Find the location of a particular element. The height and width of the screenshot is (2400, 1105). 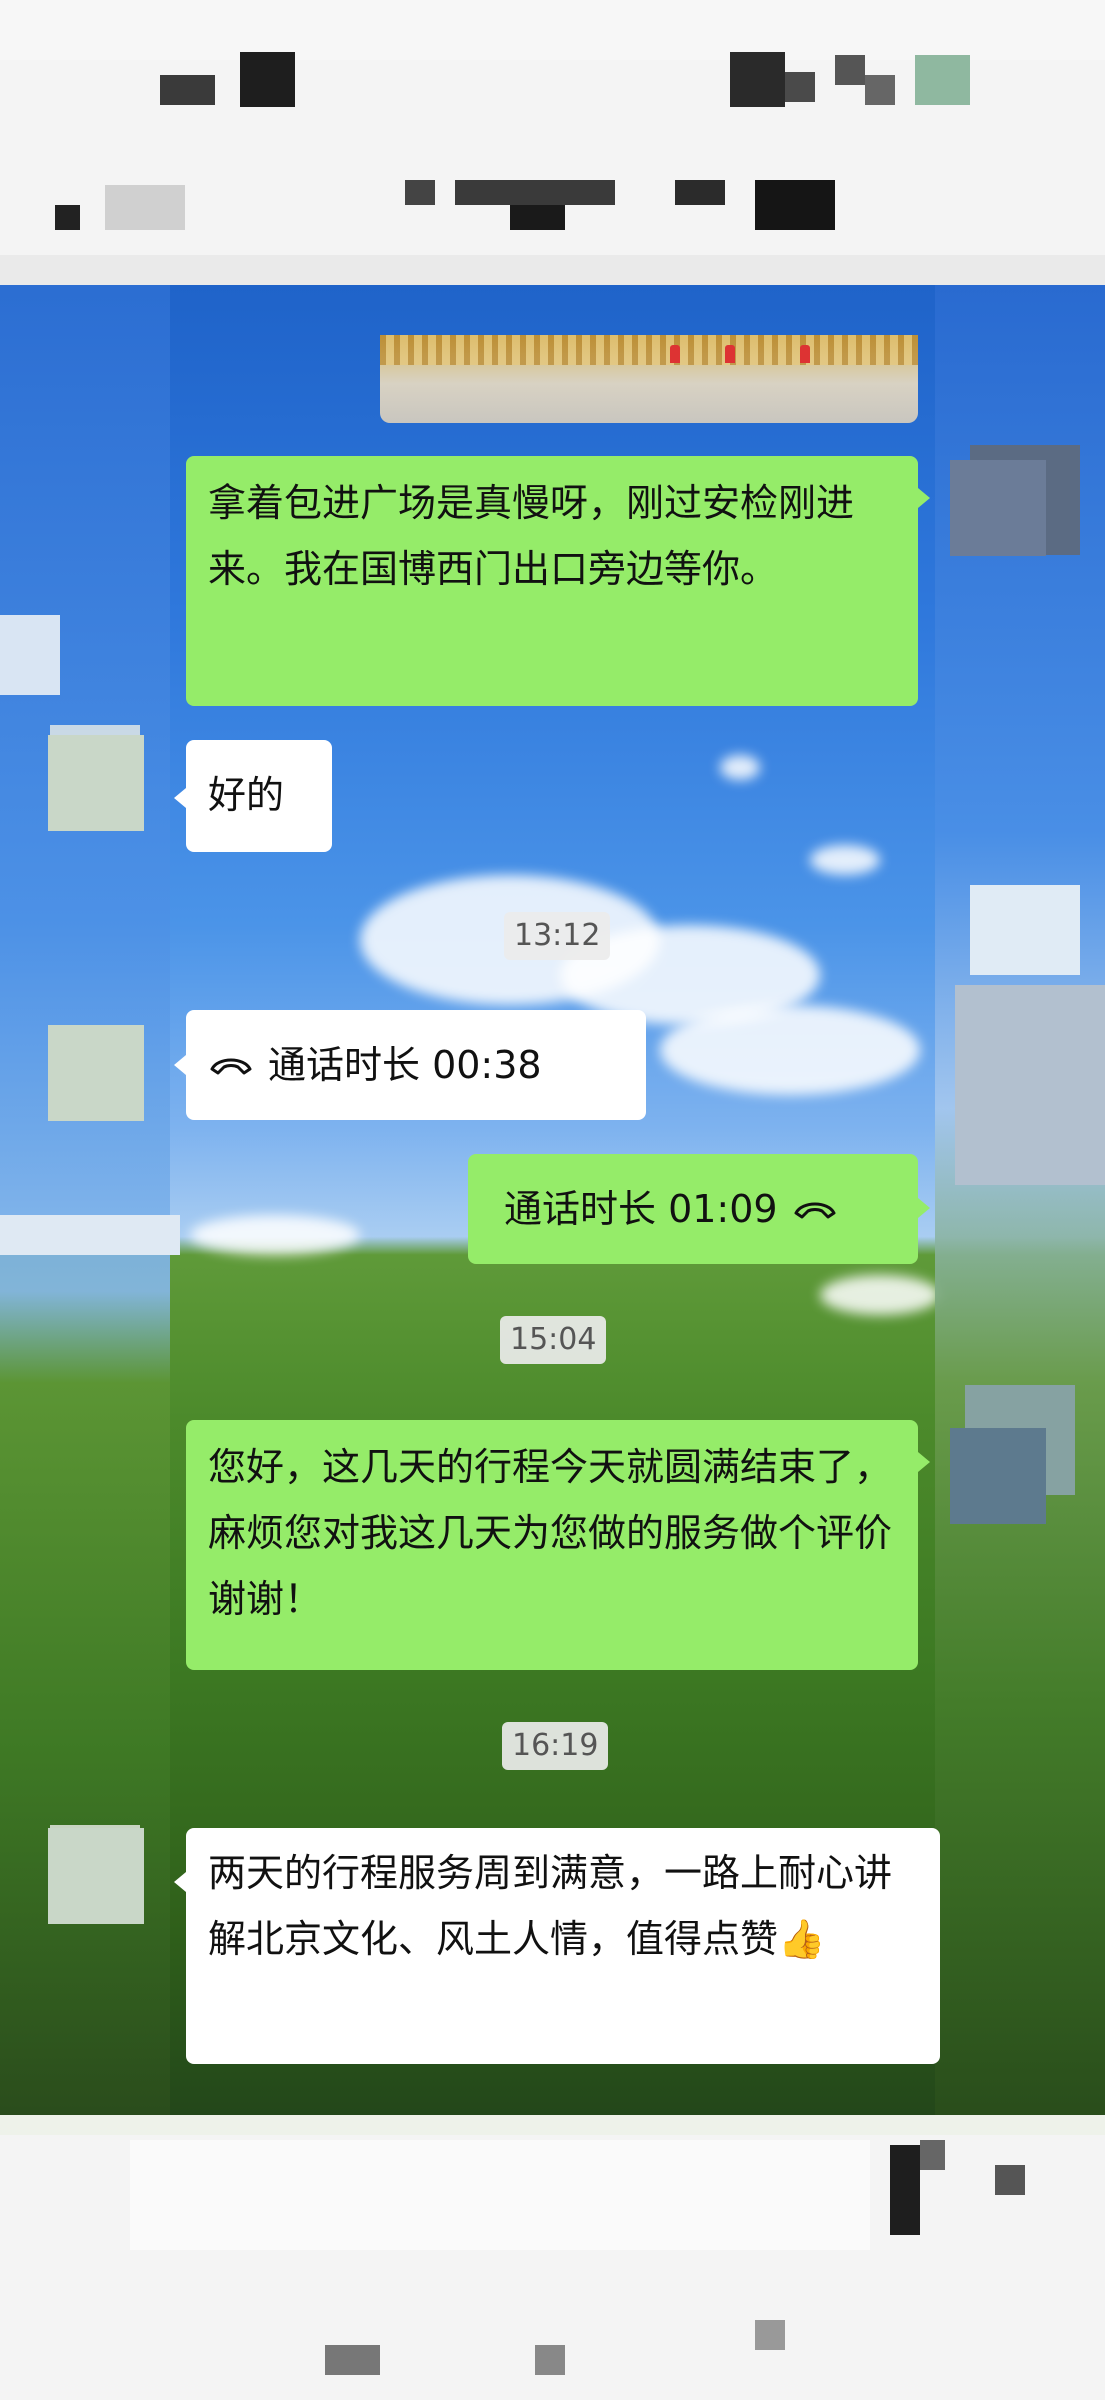

call-duration-text: 通话时长 00:38 is located at coordinates (405, 1065).